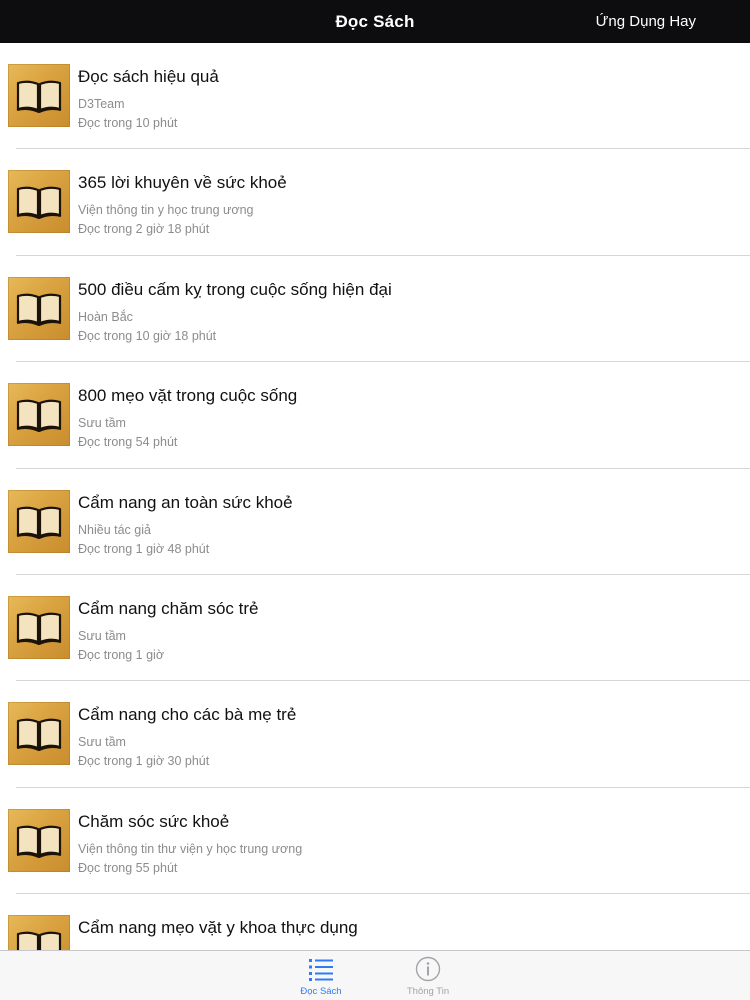 This screenshot has height=1000, width=750. I want to click on book-read-time: Đọc trong 10 giờ 18 phút, so click(147, 335).